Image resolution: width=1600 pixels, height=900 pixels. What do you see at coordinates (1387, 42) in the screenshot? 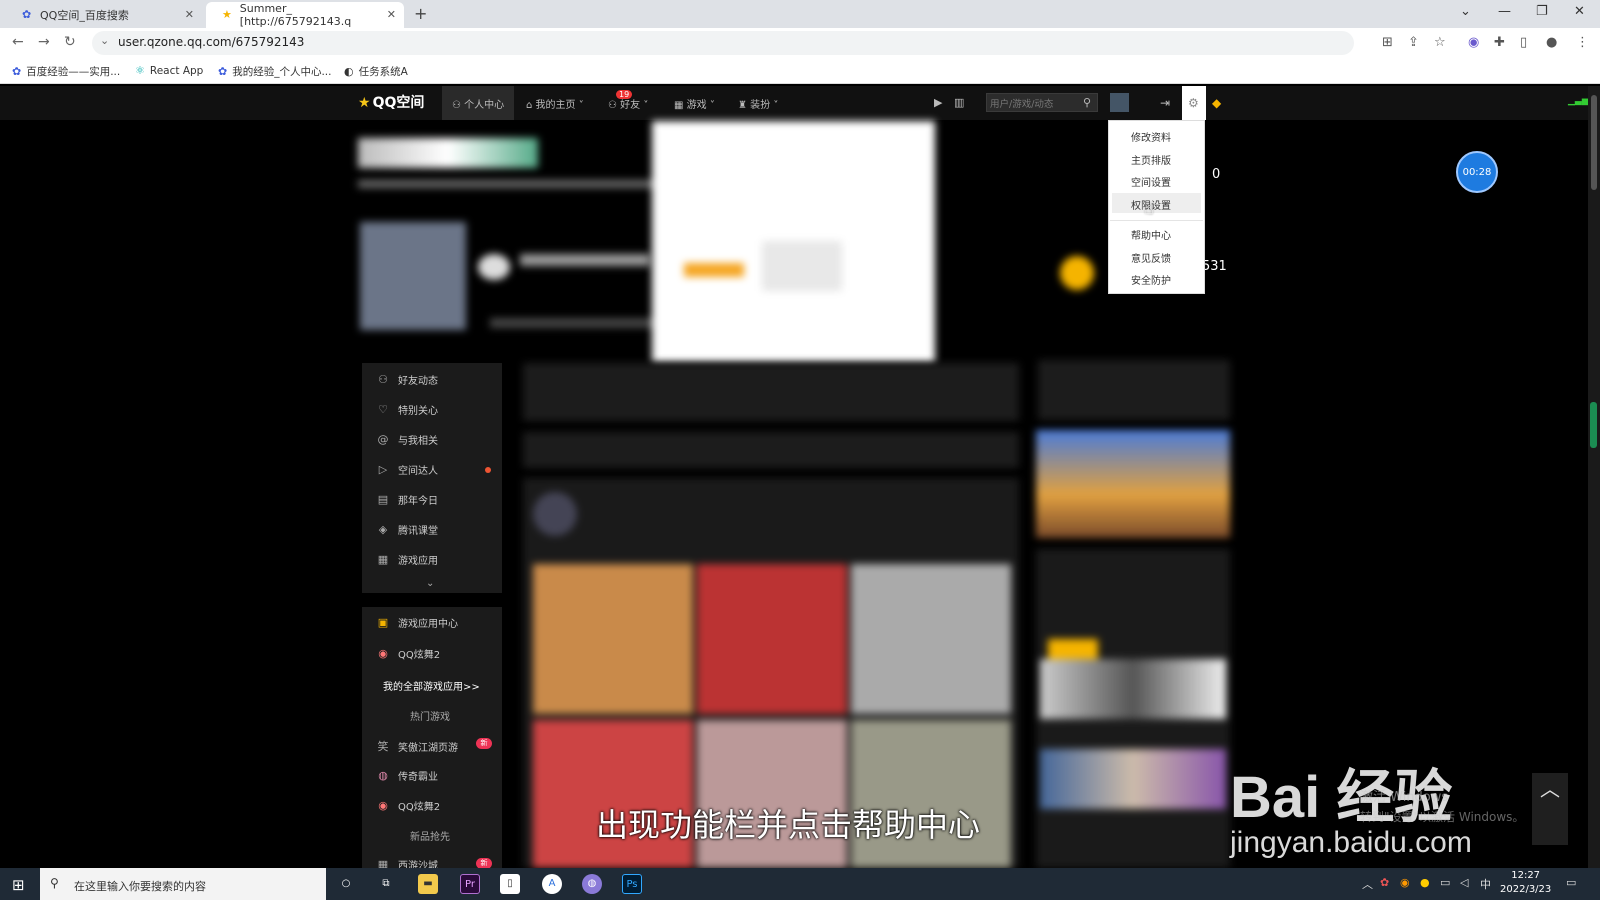
I see `translate-icon: ⊞` at bounding box center [1387, 42].